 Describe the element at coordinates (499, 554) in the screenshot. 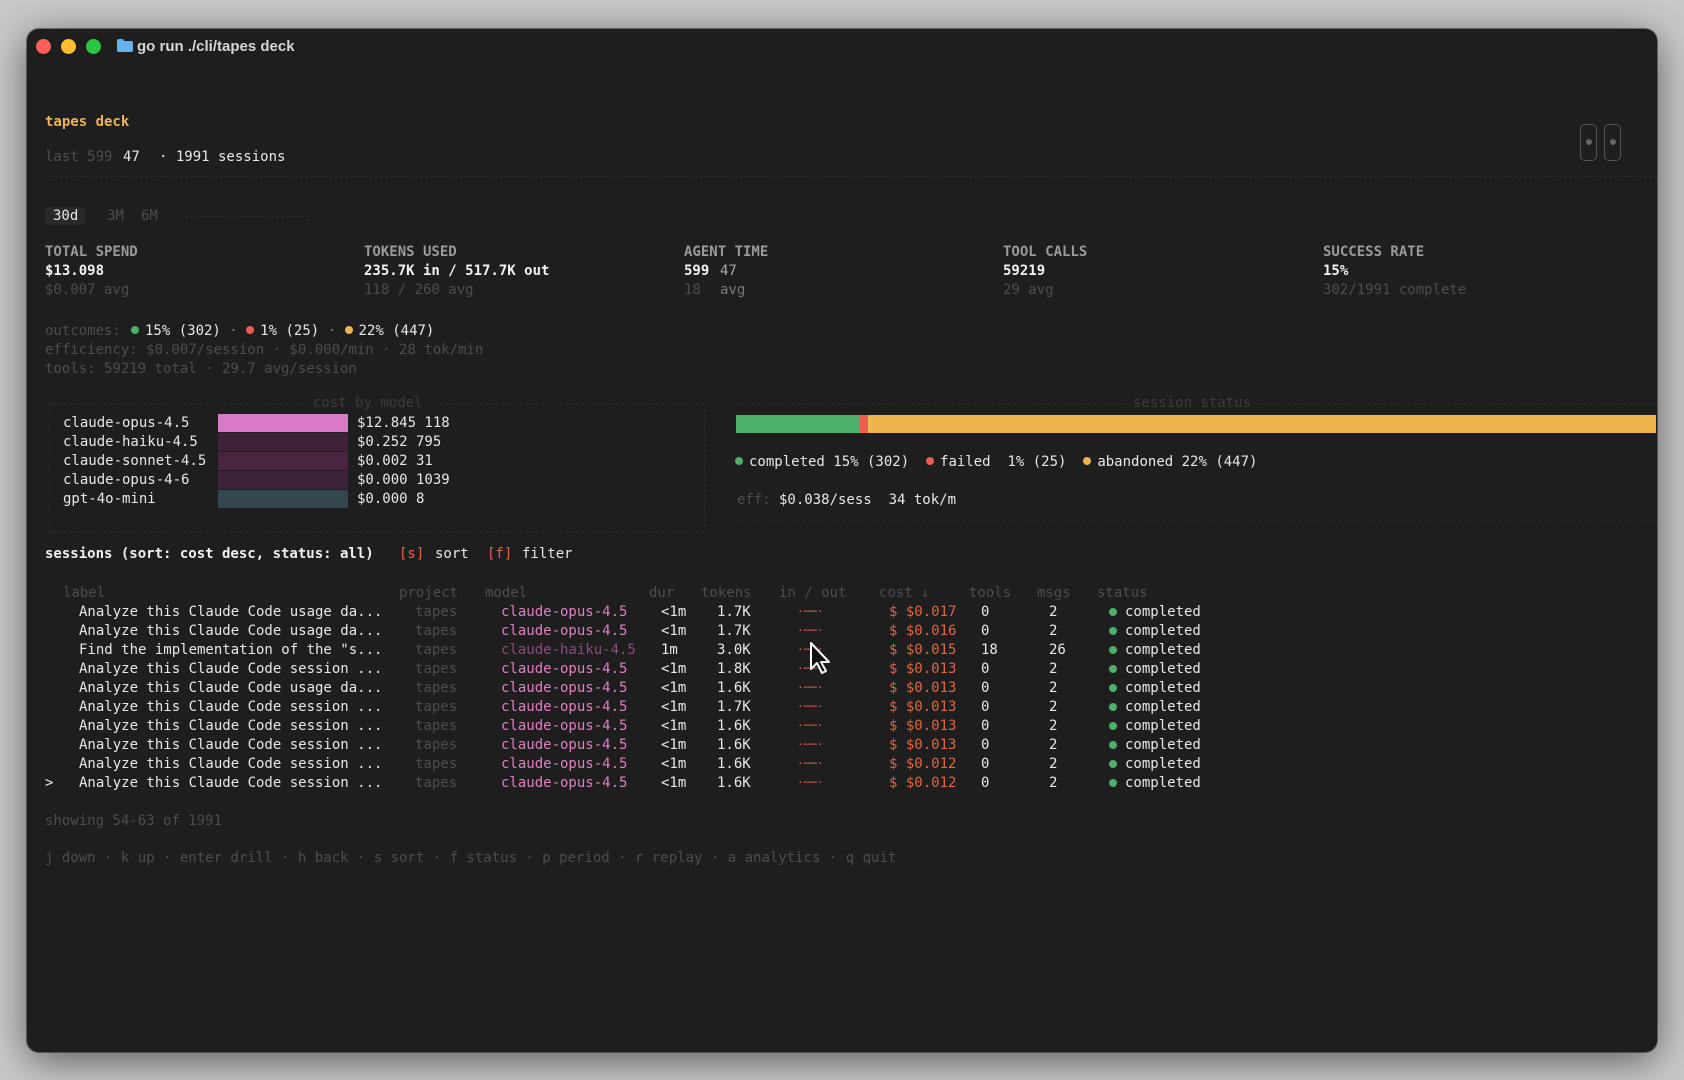

I see `filter-key: [f]` at that location.